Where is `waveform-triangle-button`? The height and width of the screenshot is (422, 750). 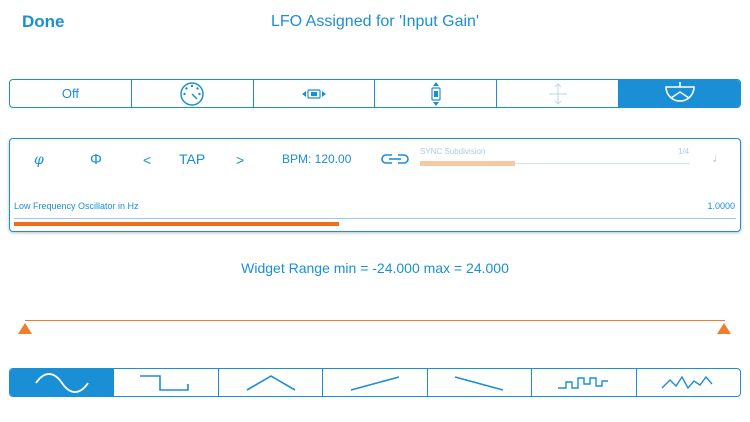 waveform-triangle-button is located at coordinates (271, 382).